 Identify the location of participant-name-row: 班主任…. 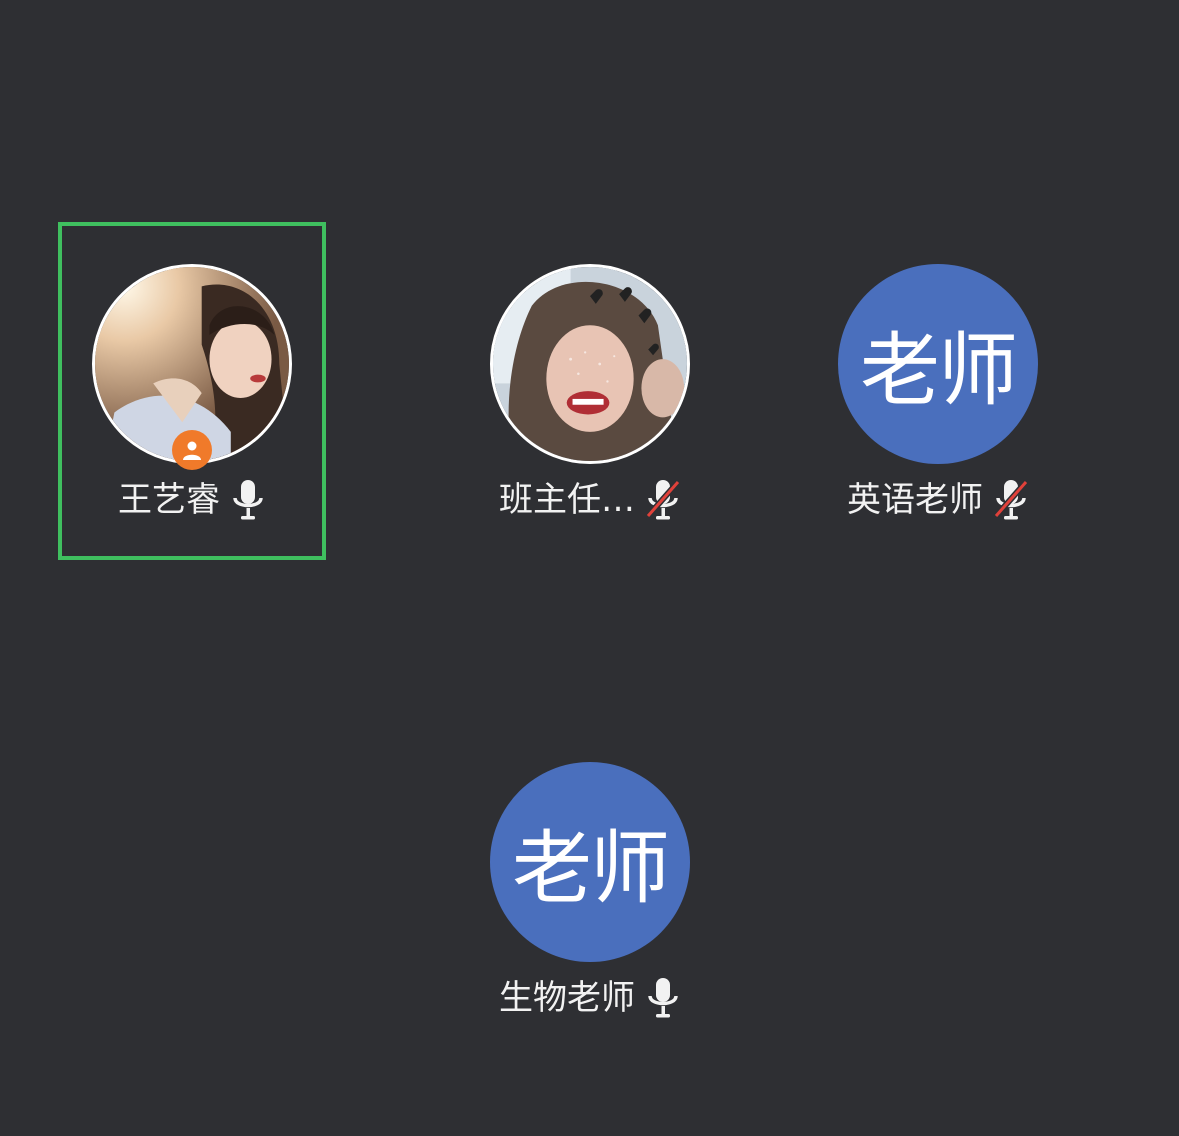
(590, 500).